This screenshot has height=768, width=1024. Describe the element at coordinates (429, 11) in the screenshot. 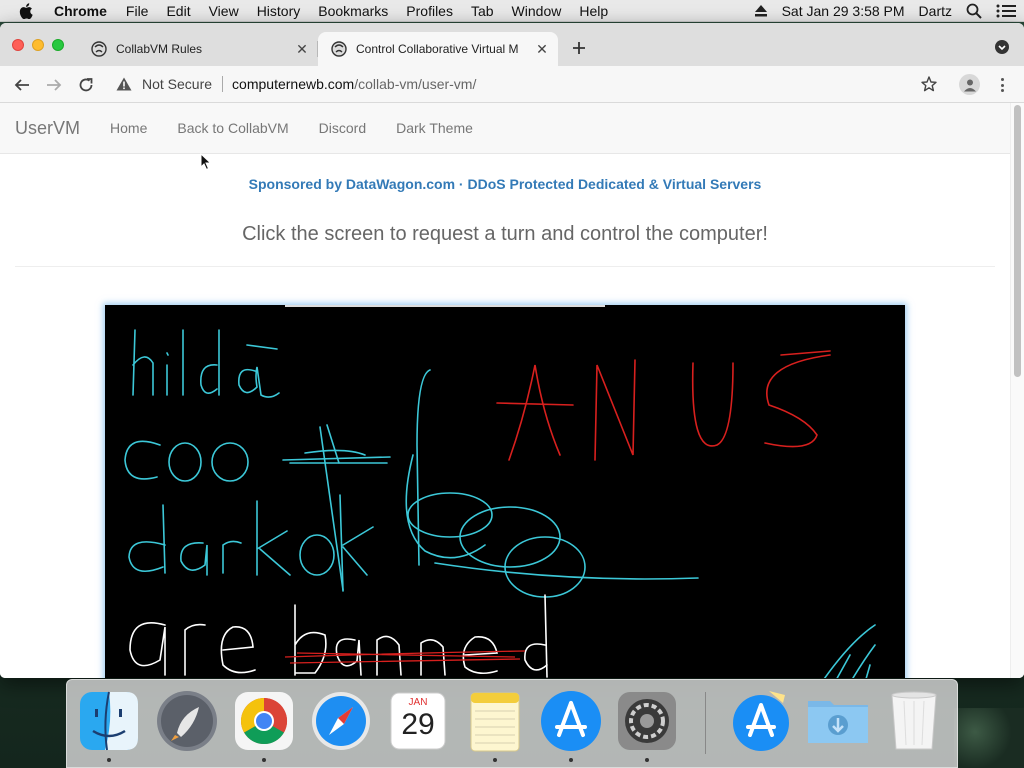

I see `menu-profiles: Profiles` at that location.